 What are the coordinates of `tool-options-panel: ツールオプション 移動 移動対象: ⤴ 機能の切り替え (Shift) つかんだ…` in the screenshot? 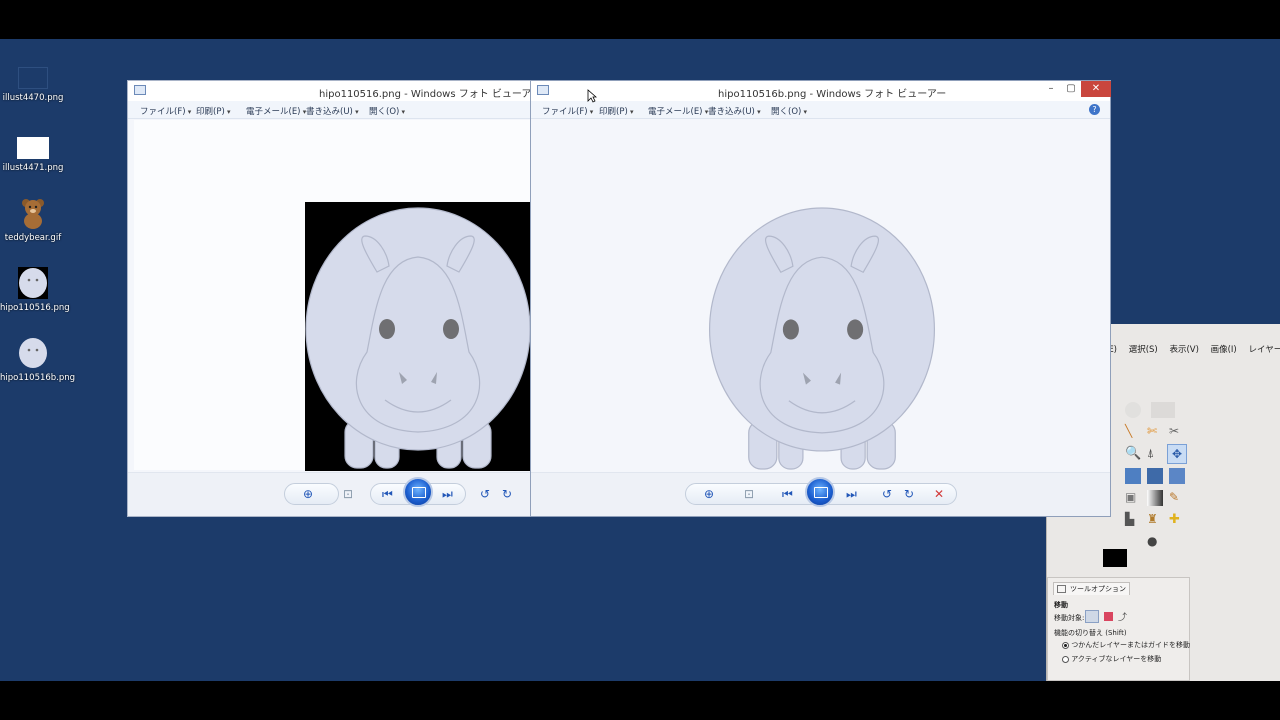 It's located at (1118, 629).